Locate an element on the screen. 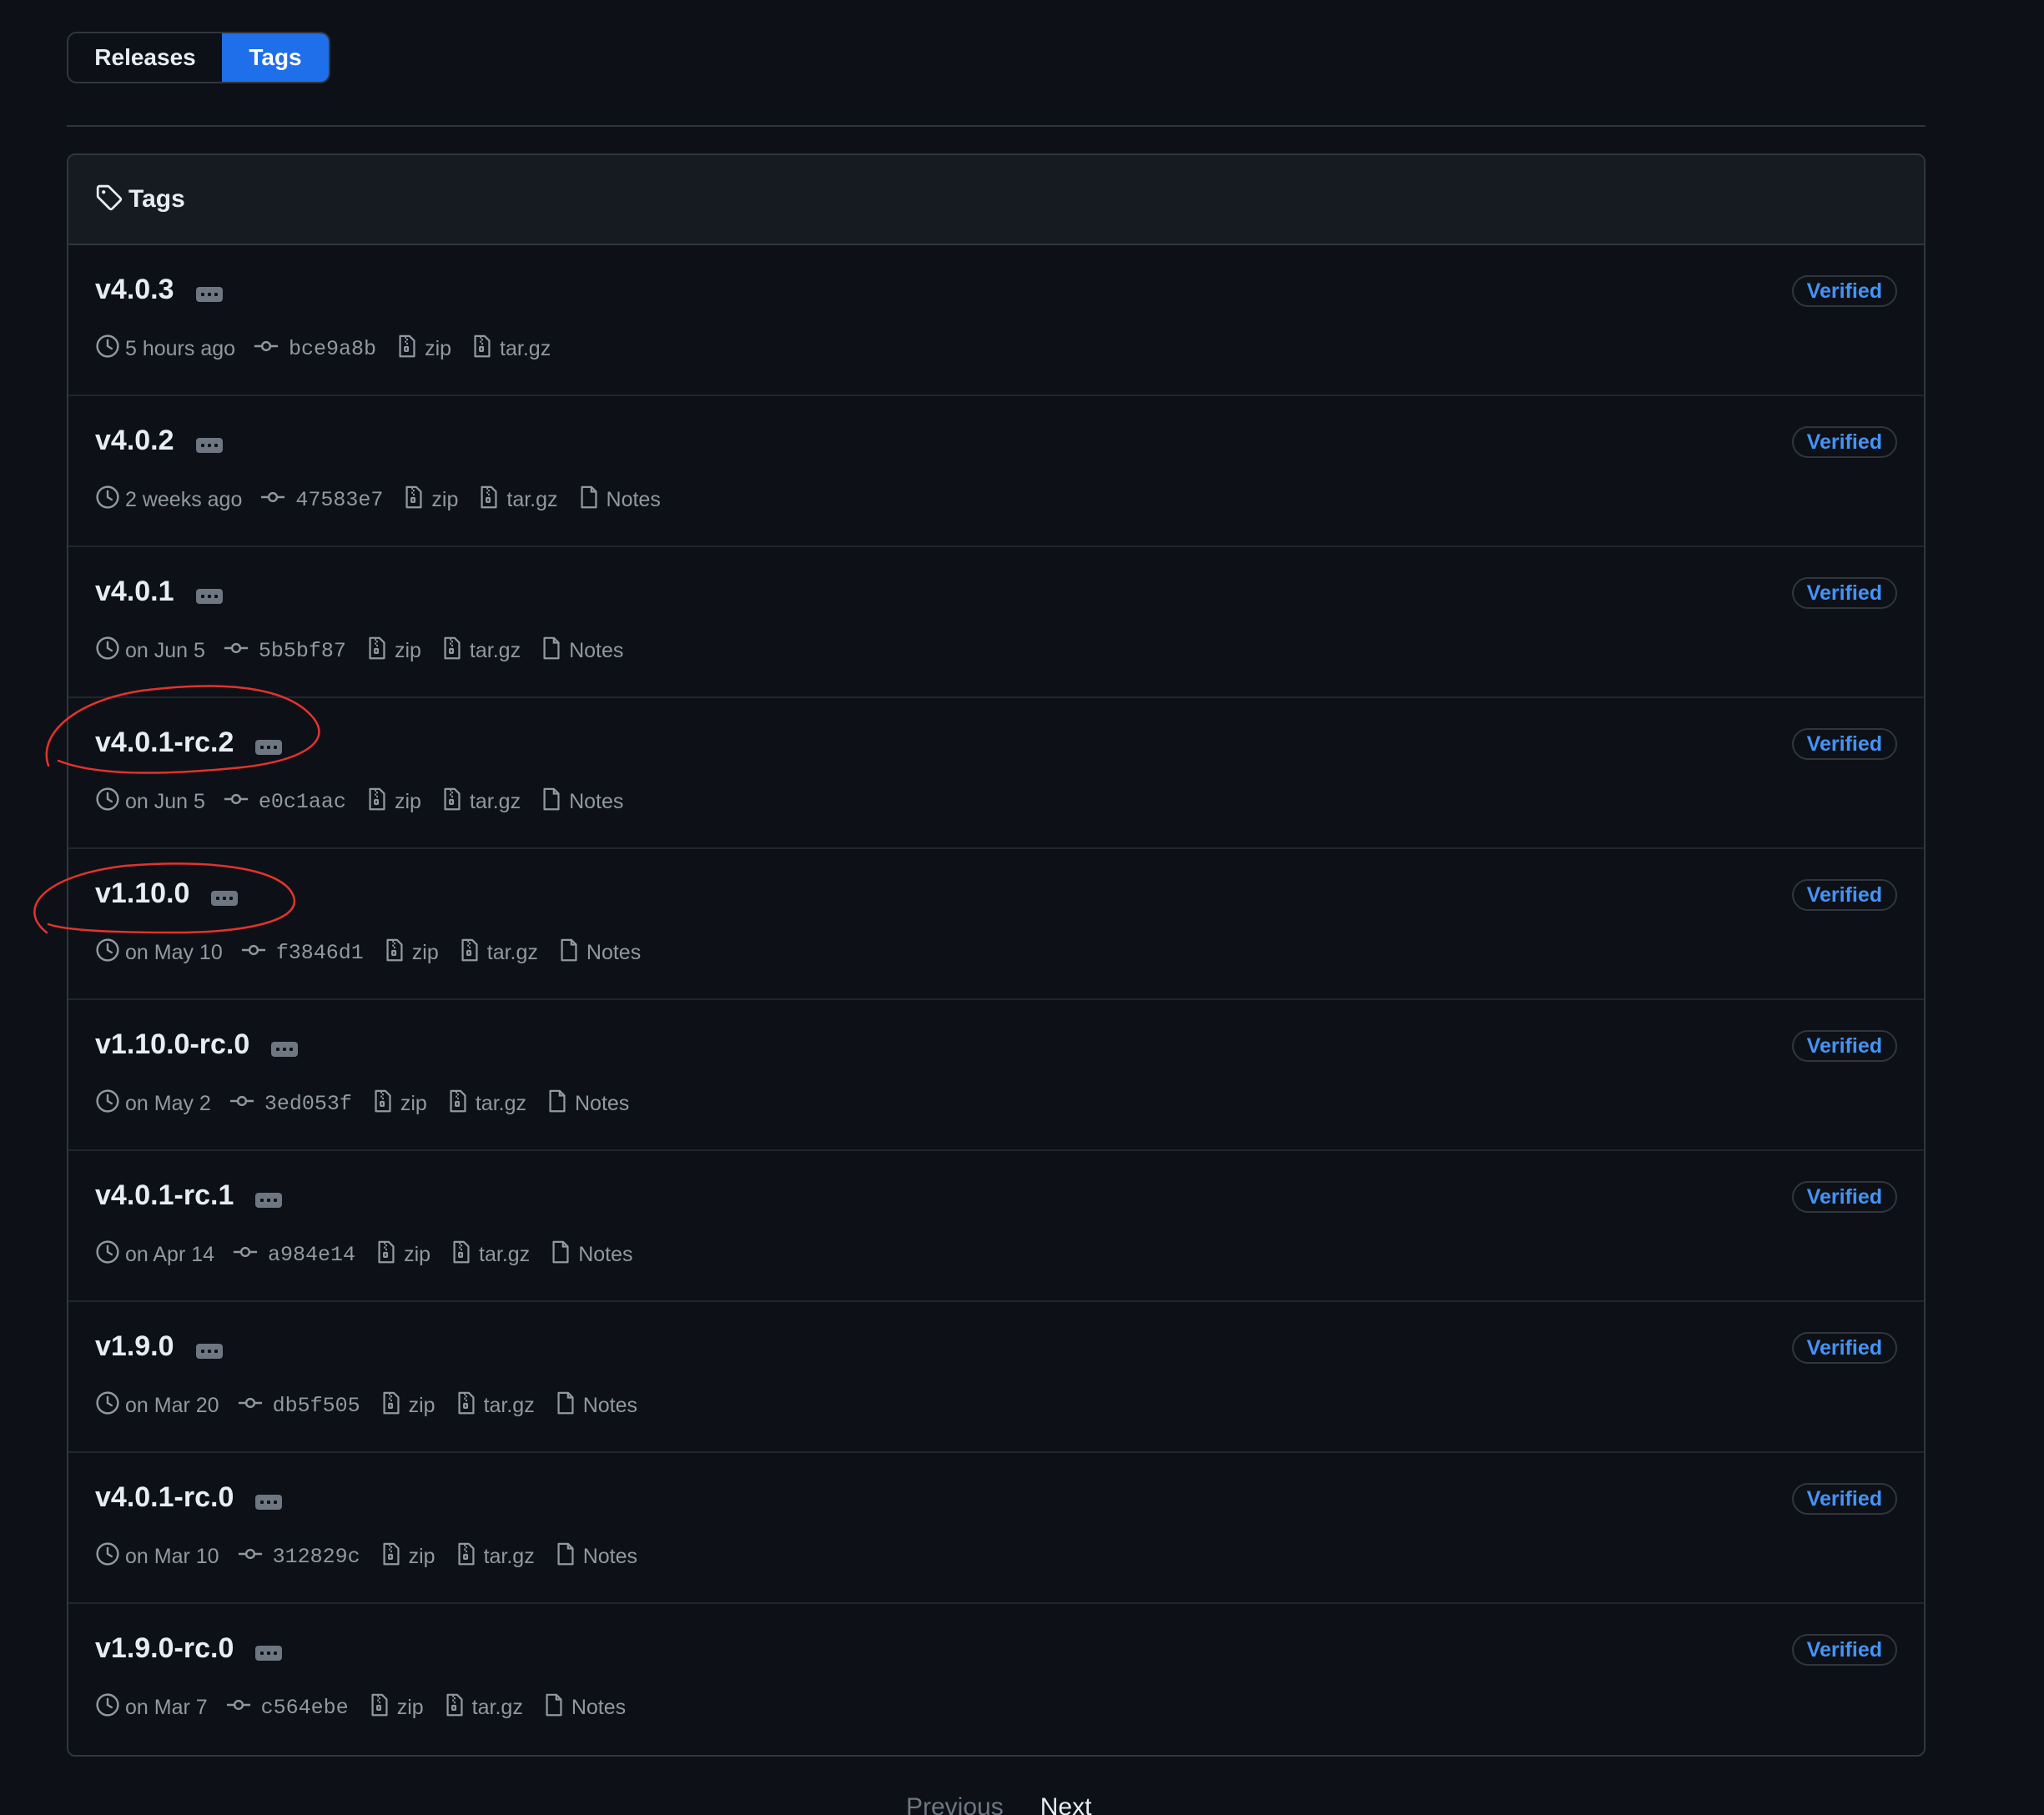  tag-name-link: v4.0.1 is located at coordinates (134, 592).